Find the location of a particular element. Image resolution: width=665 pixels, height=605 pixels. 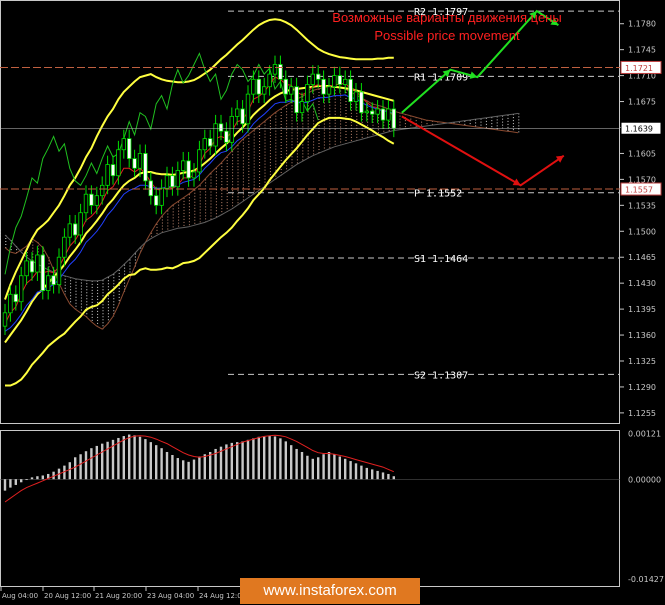

price-tick-label: 1.1535 is located at coordinates (642, 205).